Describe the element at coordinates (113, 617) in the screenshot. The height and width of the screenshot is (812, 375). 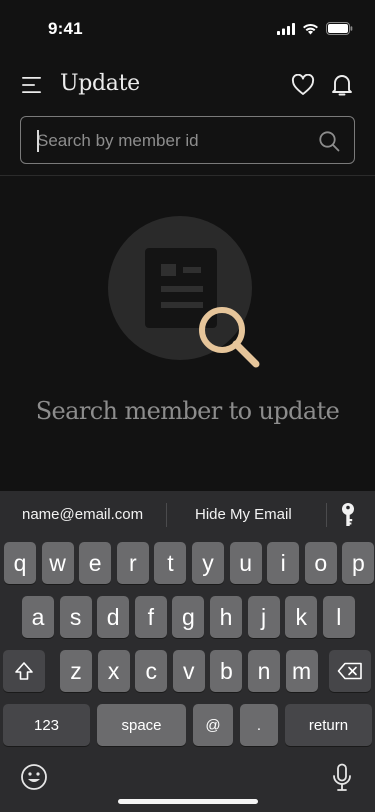
I see `key-d: d` at that location.